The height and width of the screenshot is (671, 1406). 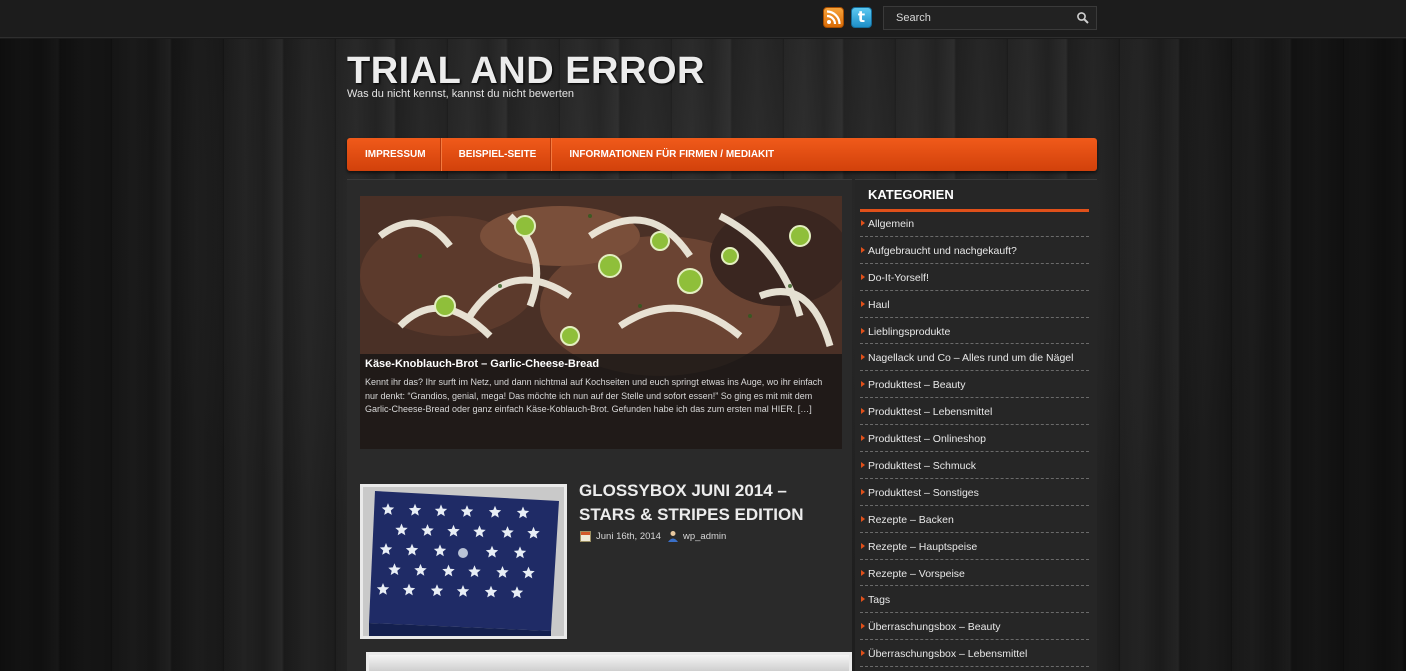 What do you see at coordinates (526, 71) in the screenshot?
I see `site-title: TRIAL AND ERROR` at bounding box center [526, 71].